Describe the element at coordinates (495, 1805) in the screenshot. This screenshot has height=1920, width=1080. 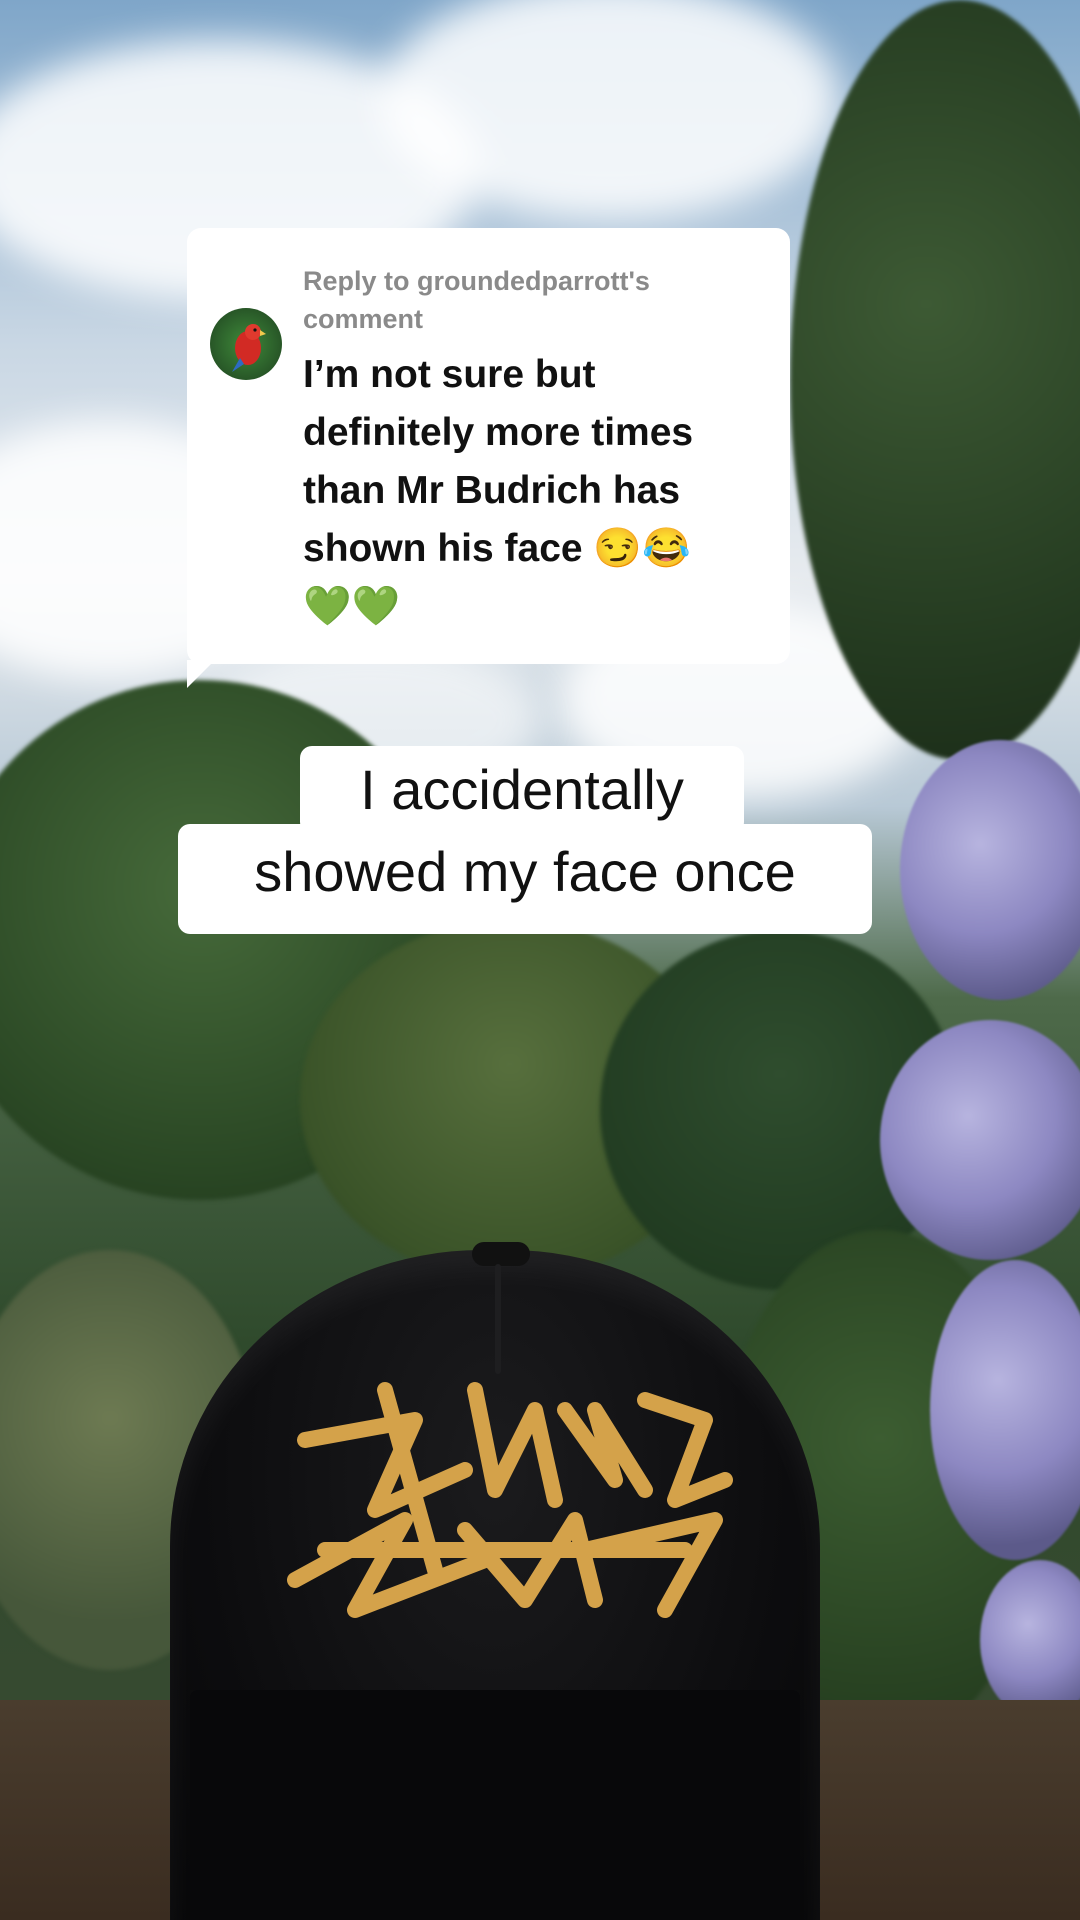
I see `cap-brim` at that location.